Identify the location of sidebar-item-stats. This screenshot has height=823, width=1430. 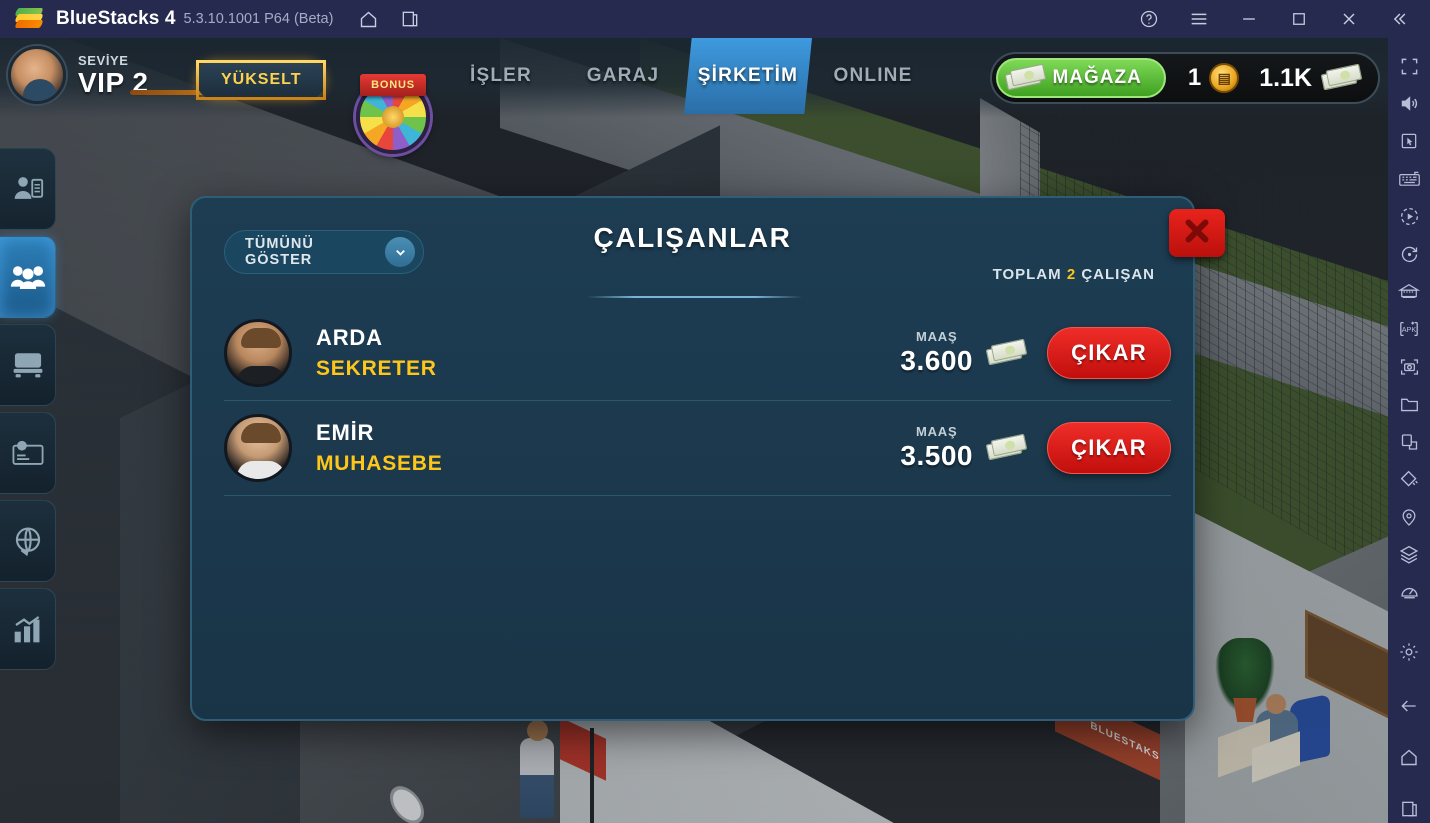
(28, 629).